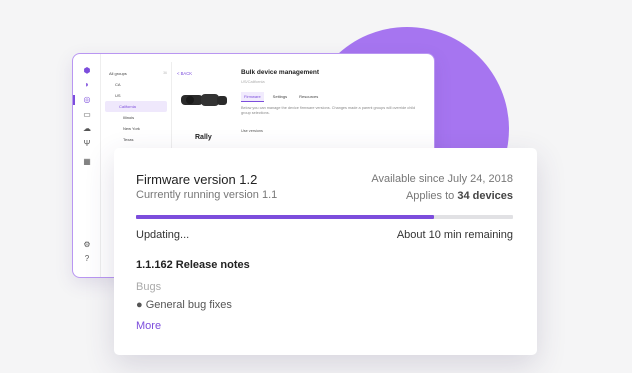 The image size is (632, 373). I want to click on antenna-icon: Ψ, so click(87, 144).